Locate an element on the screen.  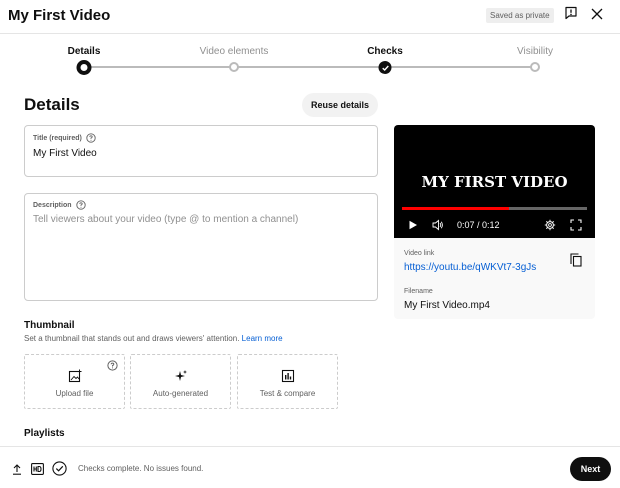
video-frame-text: MY FIRST VIDEO is located at coordinates (494, 182).